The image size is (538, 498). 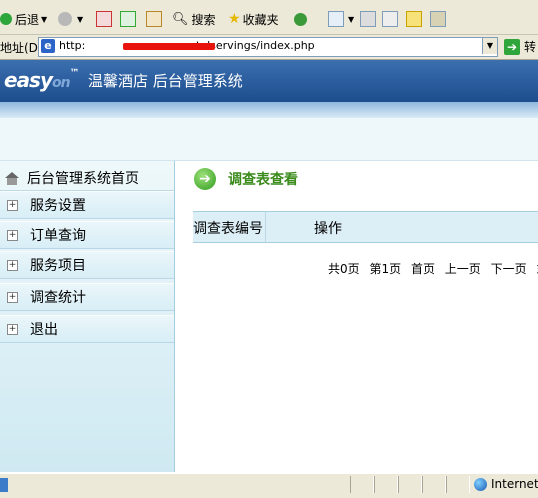 What do you see at coordinates (269, 139) in the screenshot?
I see `sub-header` at bounding box center [269, 139].